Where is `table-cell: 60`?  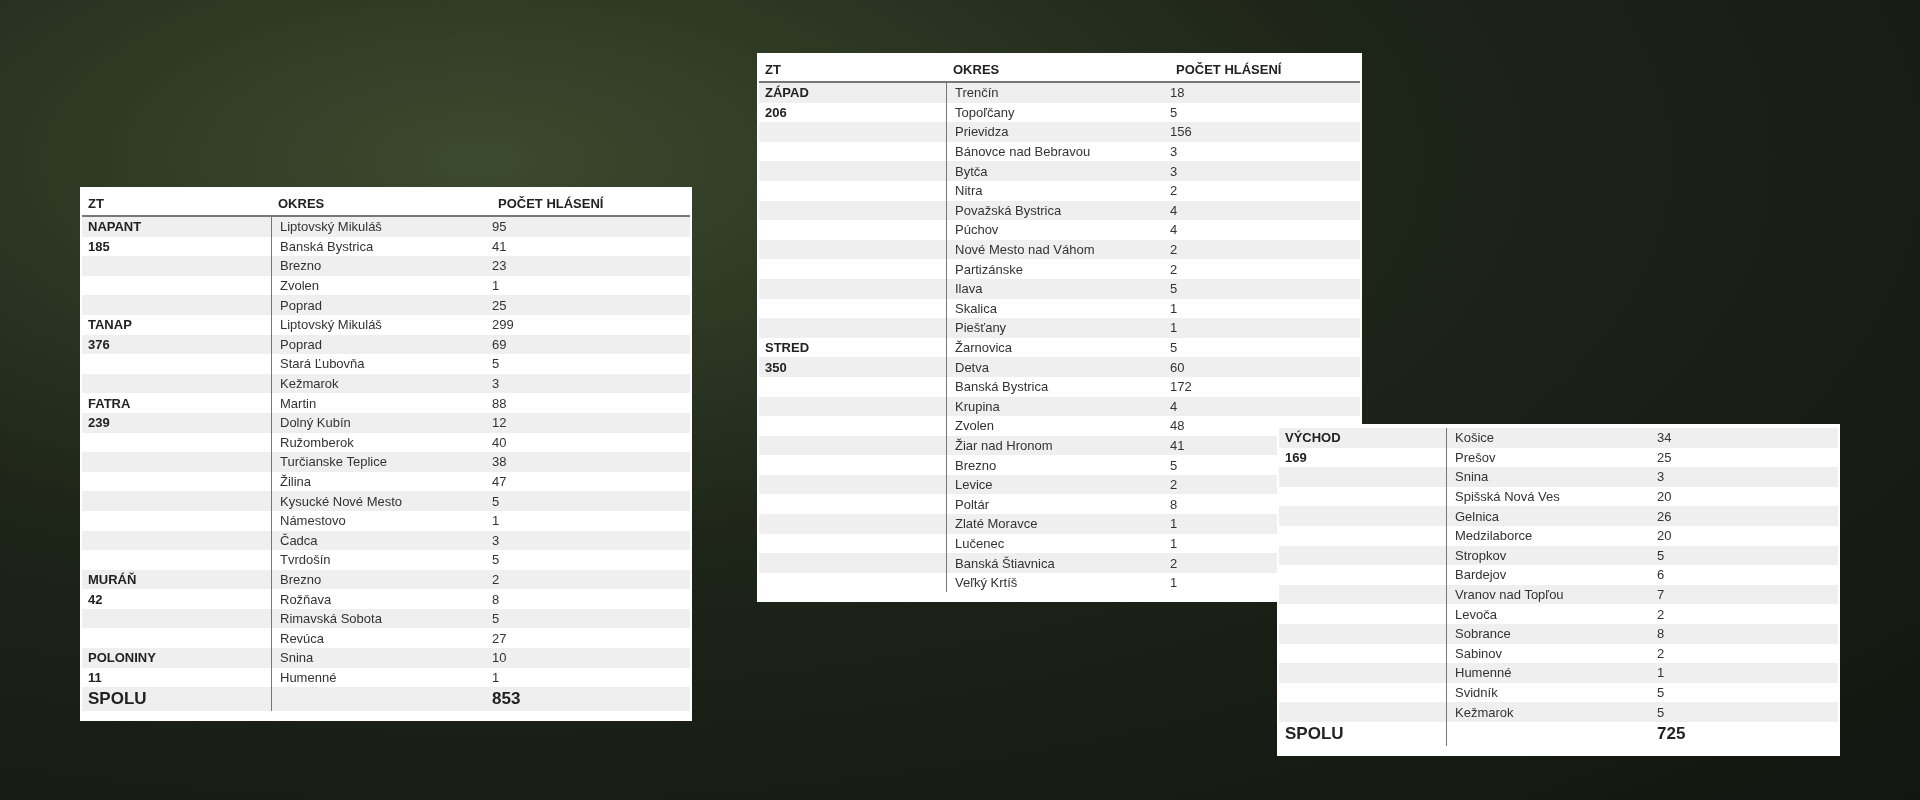
table-cell: 60 is located at coordinates (1177, 367).